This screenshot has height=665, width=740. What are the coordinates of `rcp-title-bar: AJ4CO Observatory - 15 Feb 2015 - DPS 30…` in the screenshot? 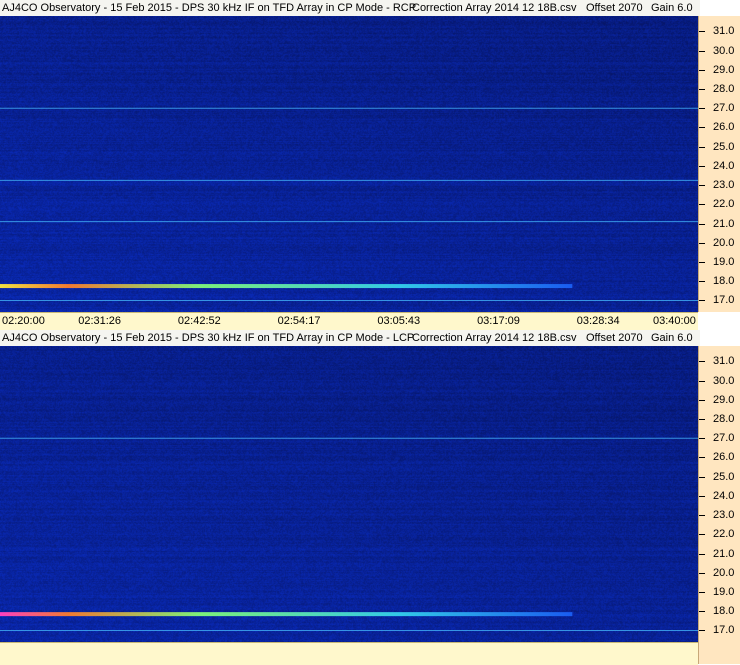 It's located at (350, 8).